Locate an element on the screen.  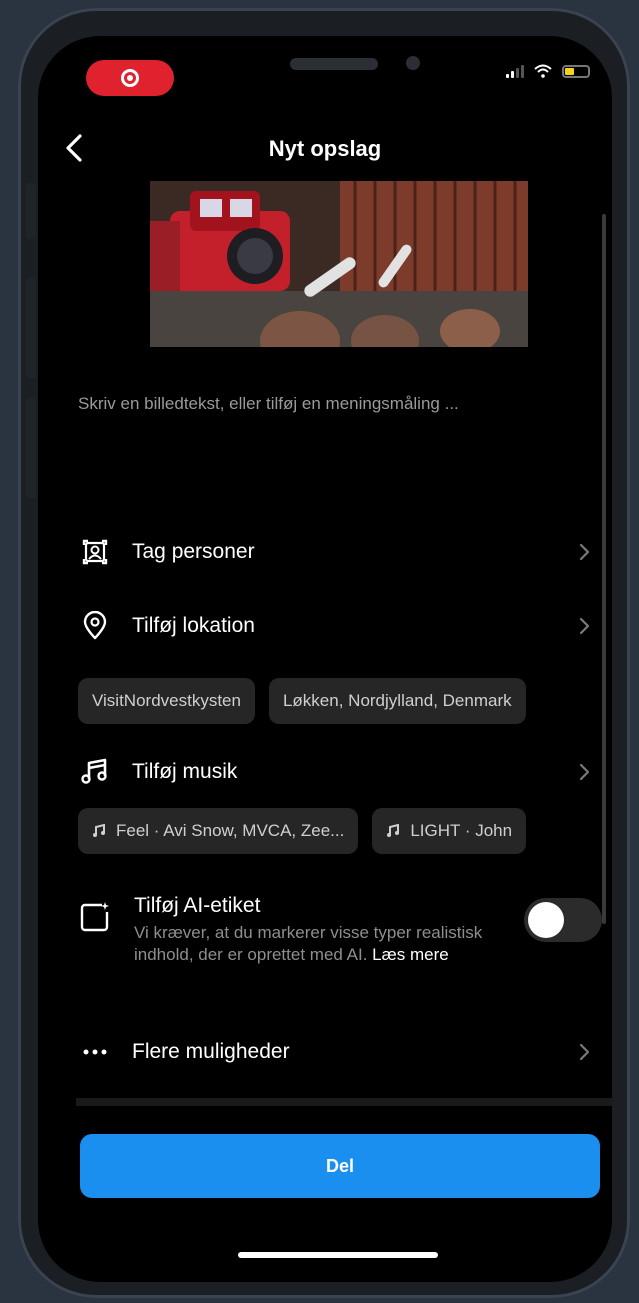
location-pin-icon is located at coordinates (95, 626).